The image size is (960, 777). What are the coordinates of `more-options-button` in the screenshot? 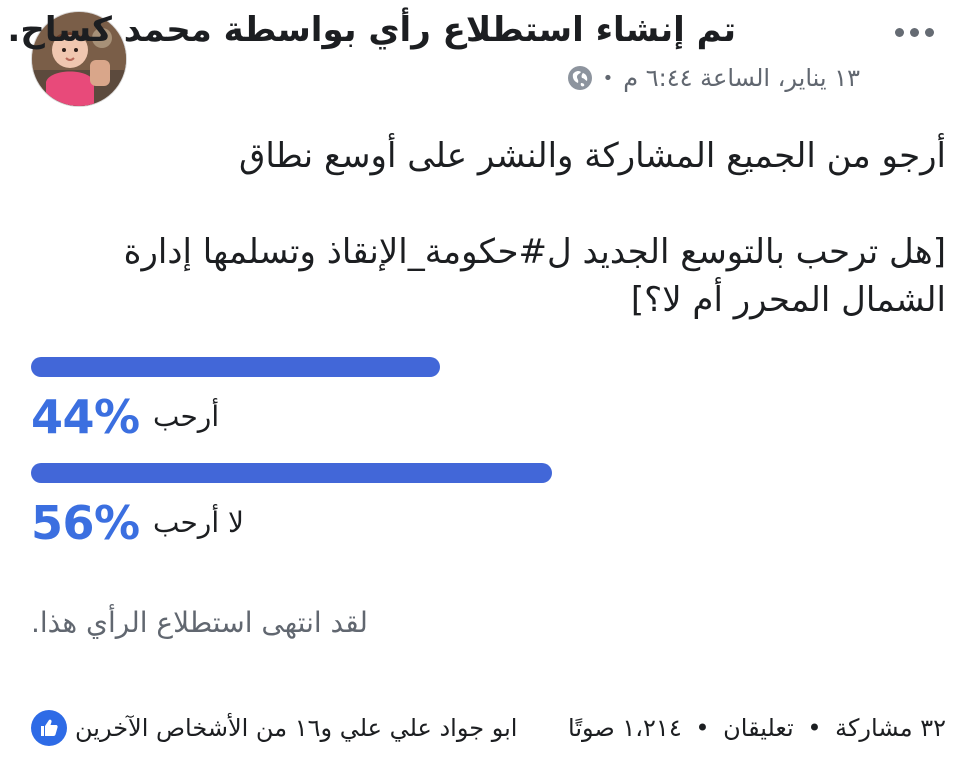 It's located at (914, 32).